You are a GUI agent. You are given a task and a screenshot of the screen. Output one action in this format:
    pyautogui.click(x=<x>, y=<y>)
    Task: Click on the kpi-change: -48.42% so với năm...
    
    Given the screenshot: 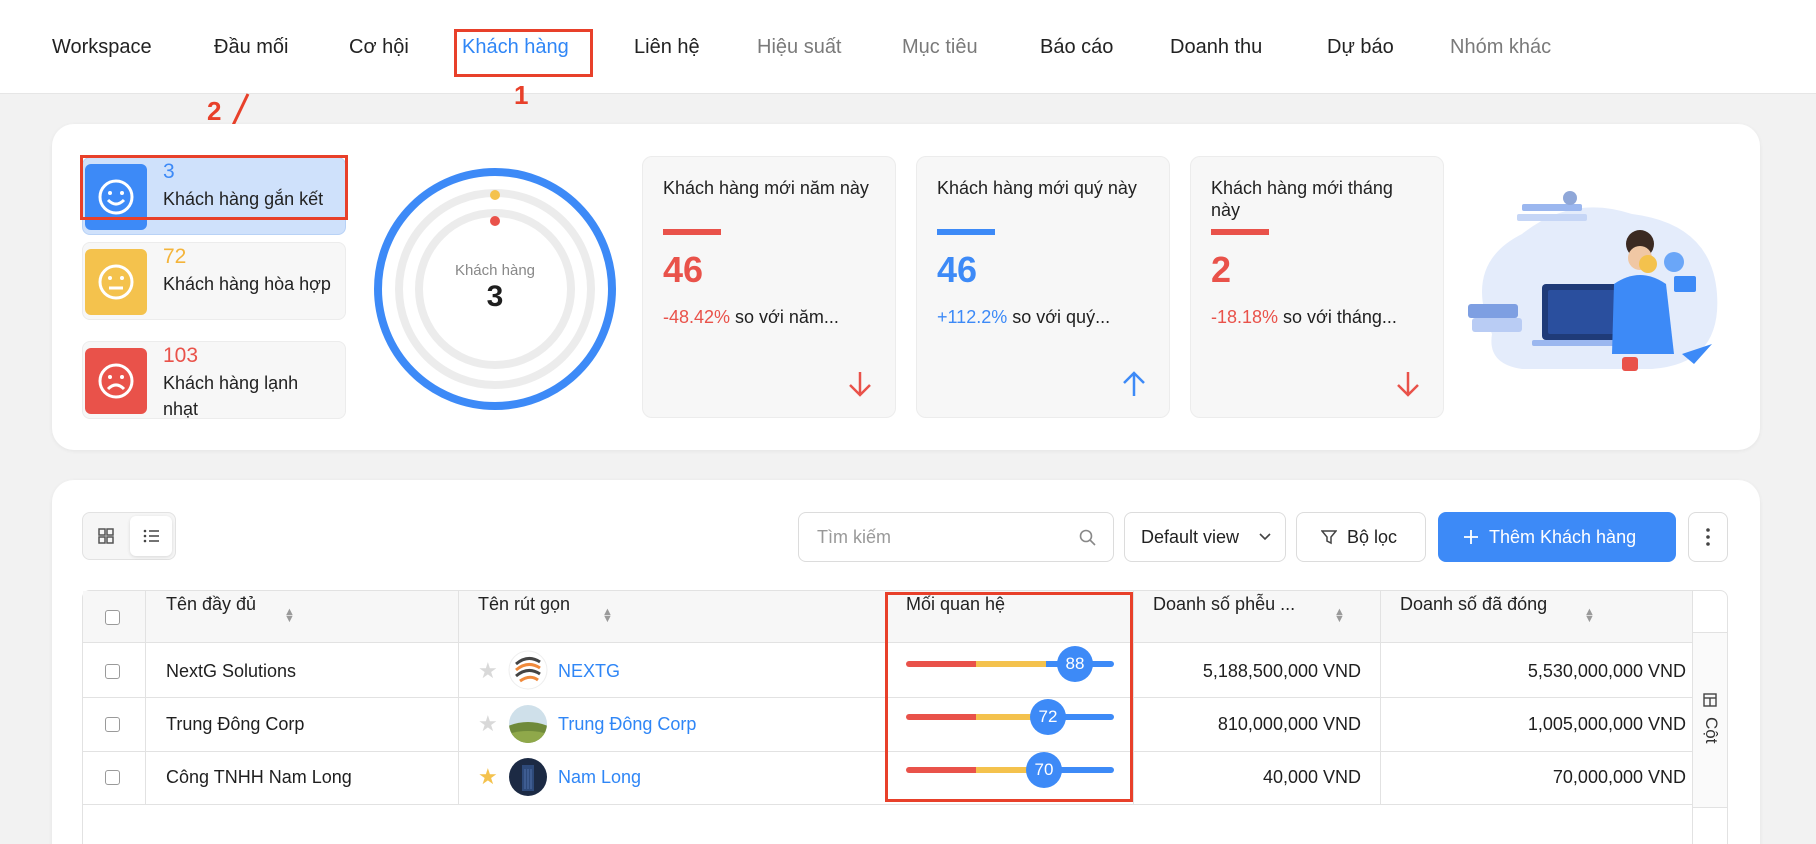 What is the action you would take?
    pyautogui.click(x=751, y=317)
    